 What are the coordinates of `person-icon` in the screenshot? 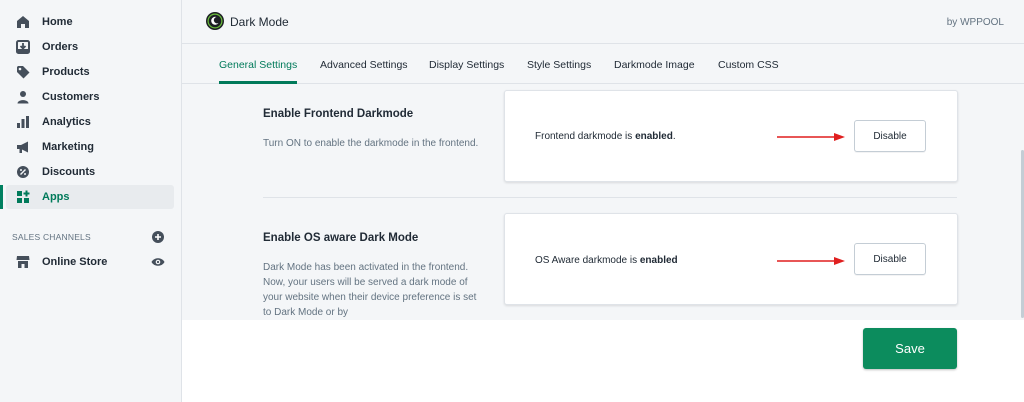 It's located at (23, 97).